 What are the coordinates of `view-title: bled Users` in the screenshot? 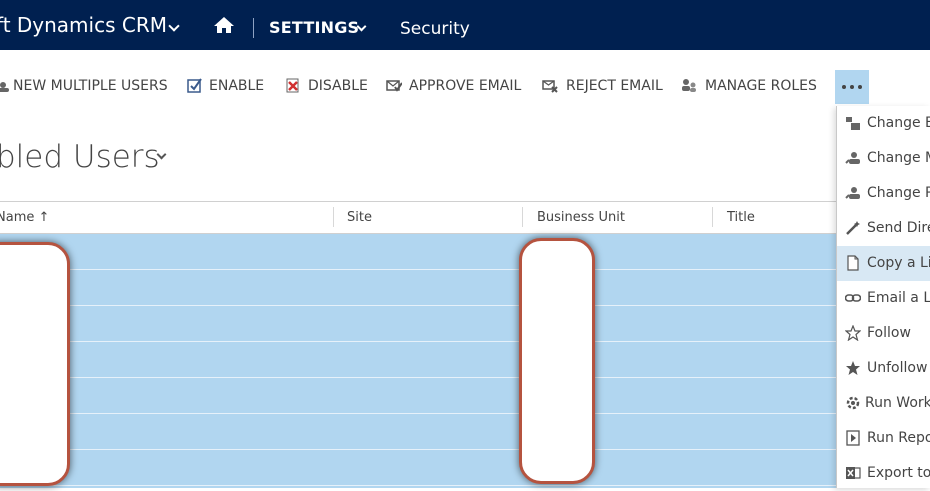 It's located at (80, 157).